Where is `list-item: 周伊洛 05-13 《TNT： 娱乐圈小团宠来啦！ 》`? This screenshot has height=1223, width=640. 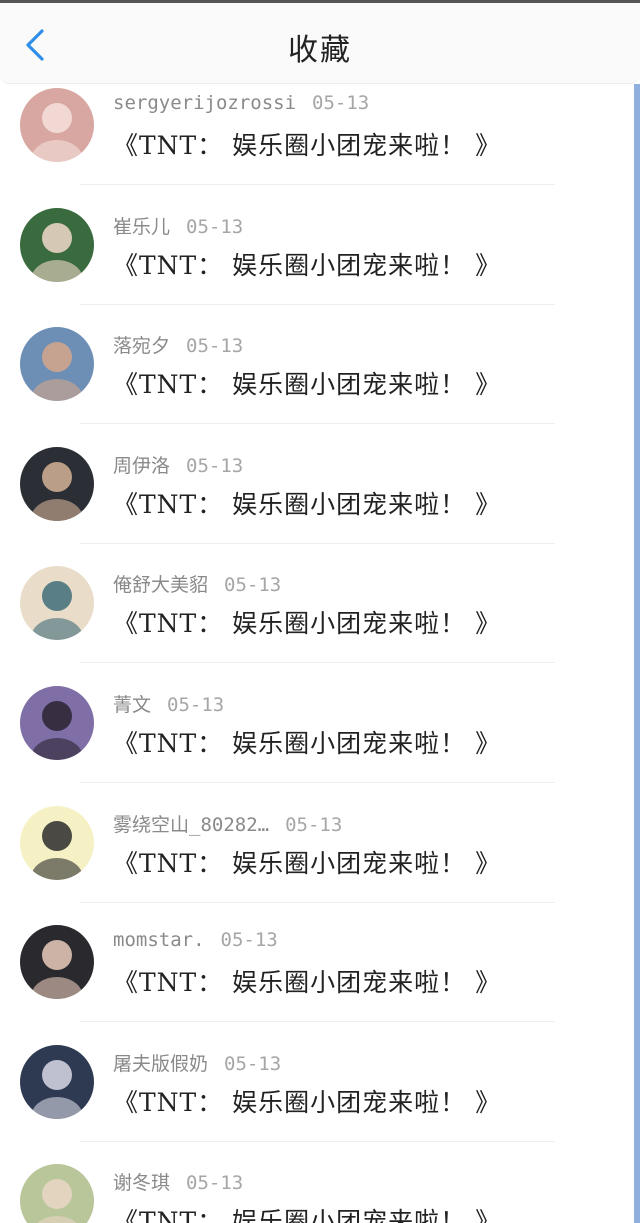 list-item: 周伊洛 05-13 《TNT： 娱乐圈小团宠来啦！ 》 is located at coordinates (320, 501).